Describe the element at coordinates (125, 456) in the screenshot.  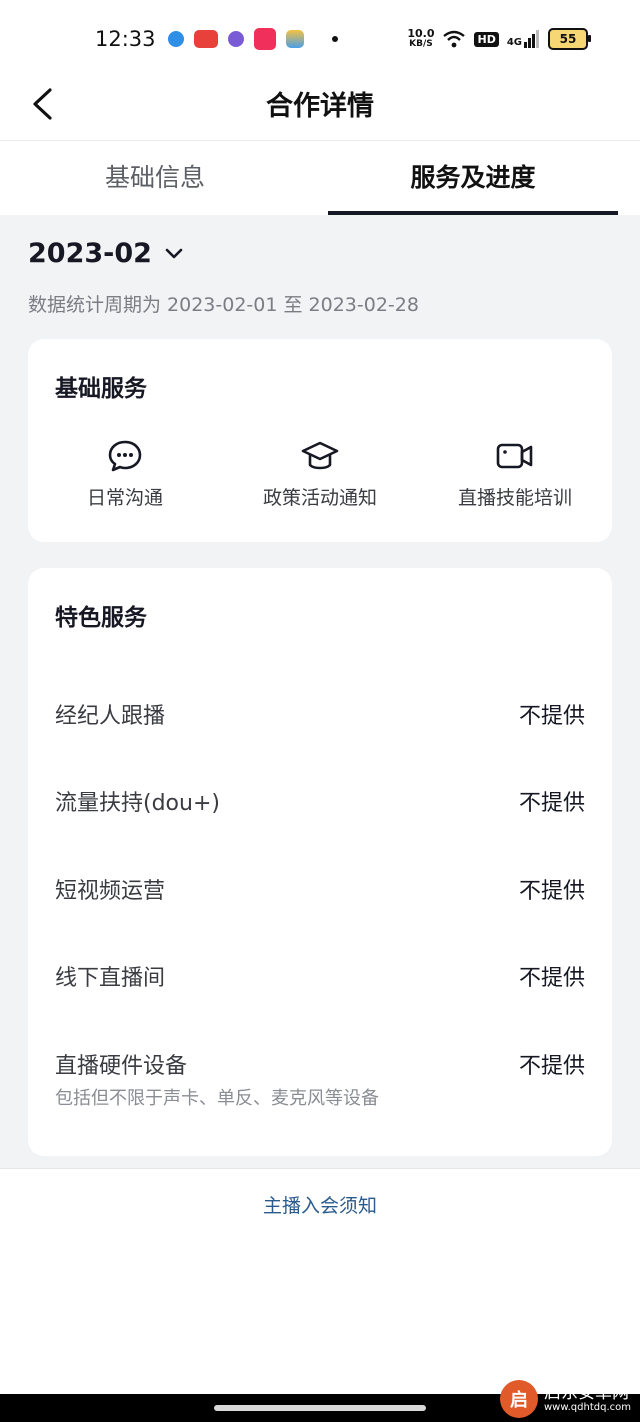
I see `chat-bubbles-icon` at that location.